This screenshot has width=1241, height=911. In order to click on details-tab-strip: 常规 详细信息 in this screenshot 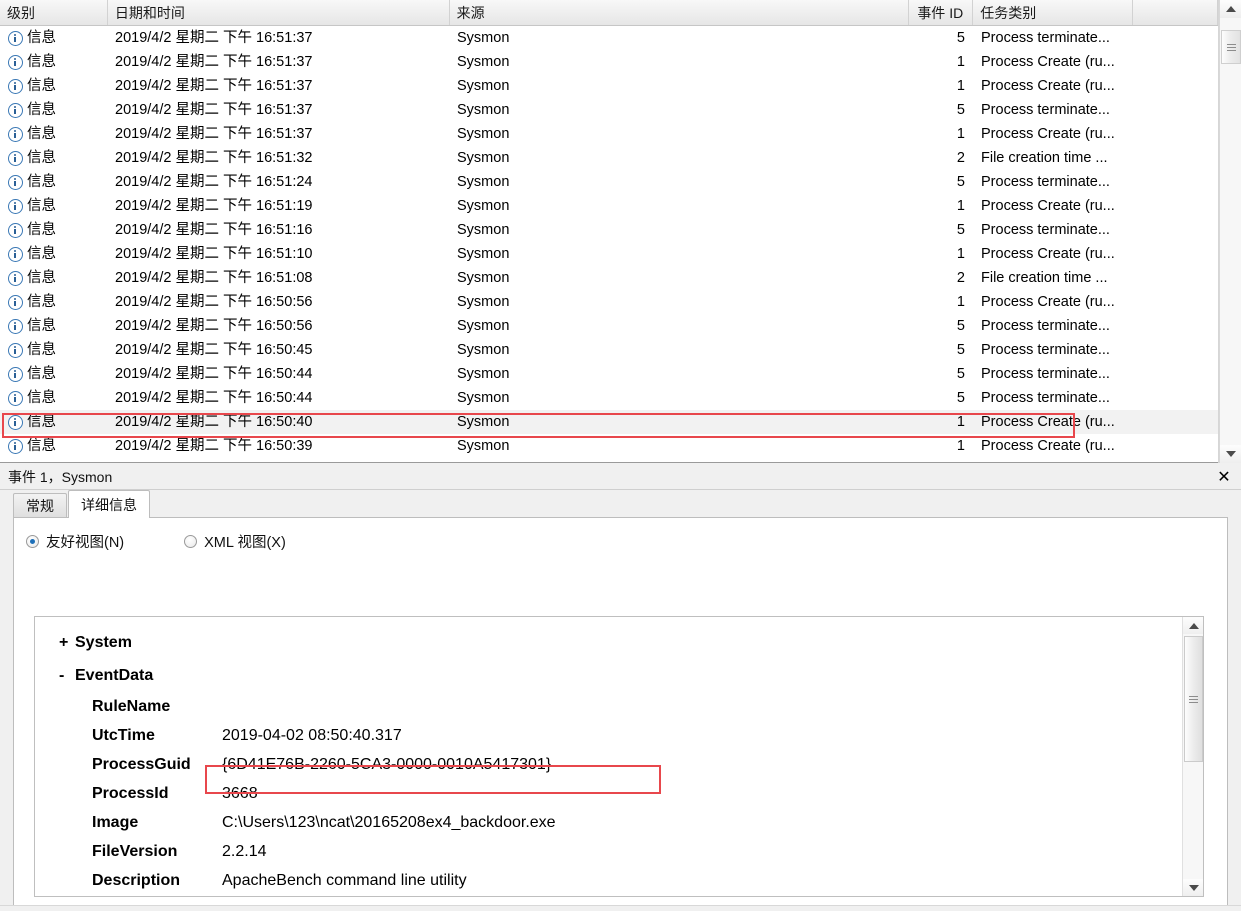, I will do `click(620, 504)`.